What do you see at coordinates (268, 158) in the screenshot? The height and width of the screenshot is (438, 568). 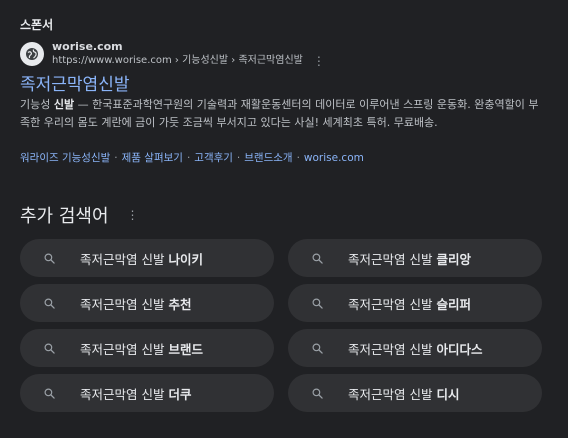 I see `sitelink: 브랜드소개` at bounding box center [268, 158].